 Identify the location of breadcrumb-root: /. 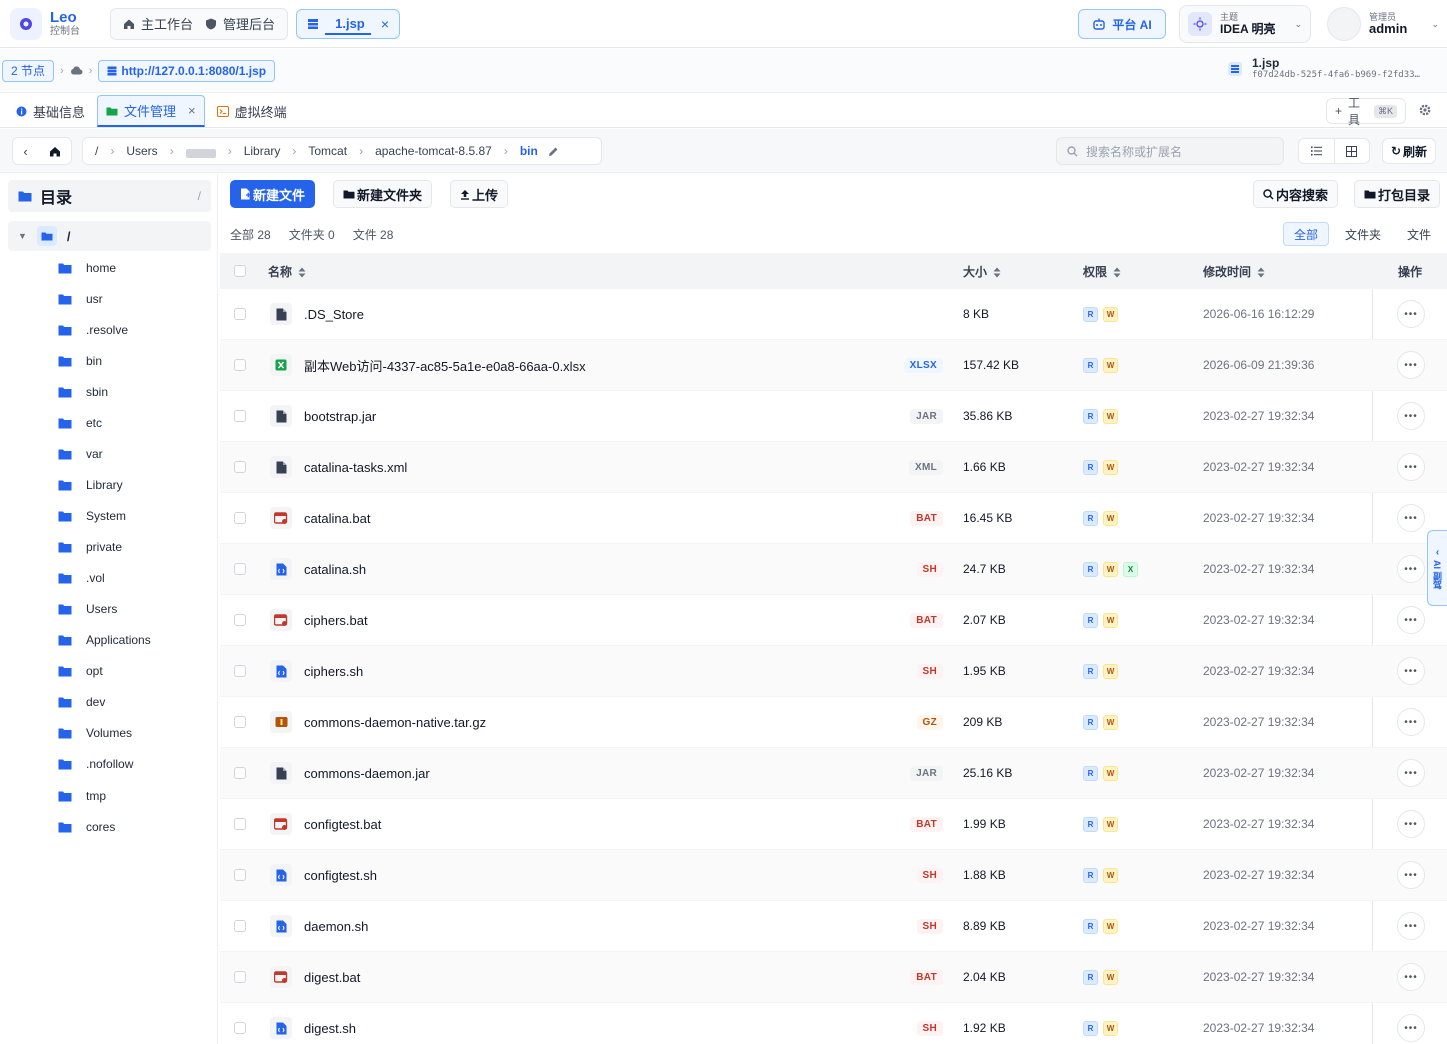
(96, 151).